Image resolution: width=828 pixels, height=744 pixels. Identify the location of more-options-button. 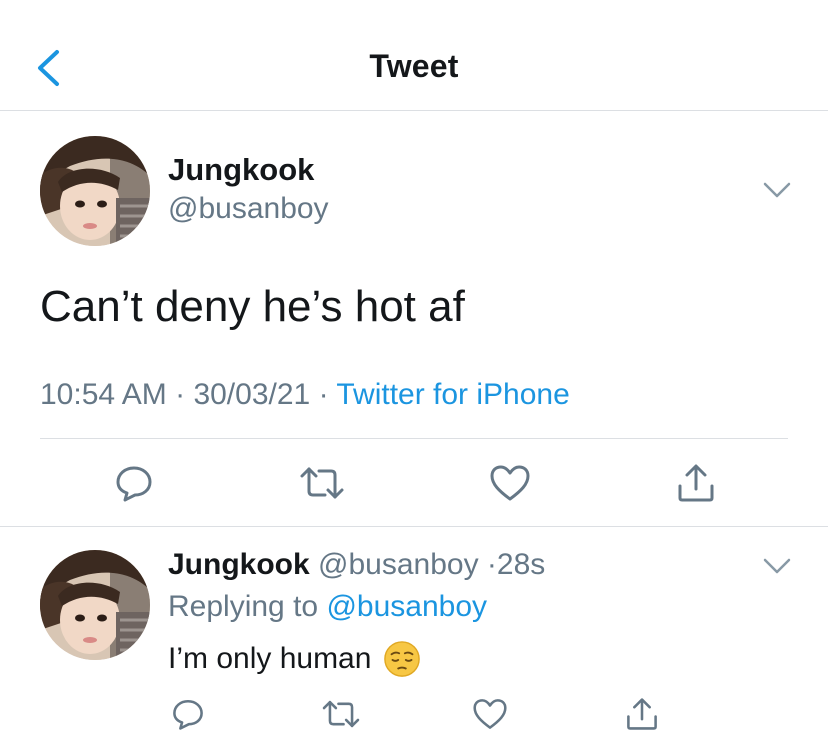
(777, 190).